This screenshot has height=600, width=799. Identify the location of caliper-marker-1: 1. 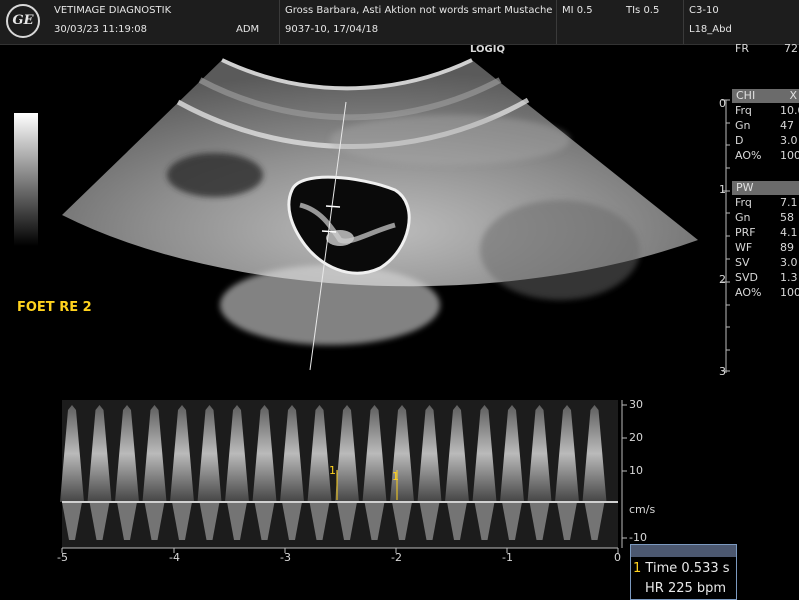
(332, 470).